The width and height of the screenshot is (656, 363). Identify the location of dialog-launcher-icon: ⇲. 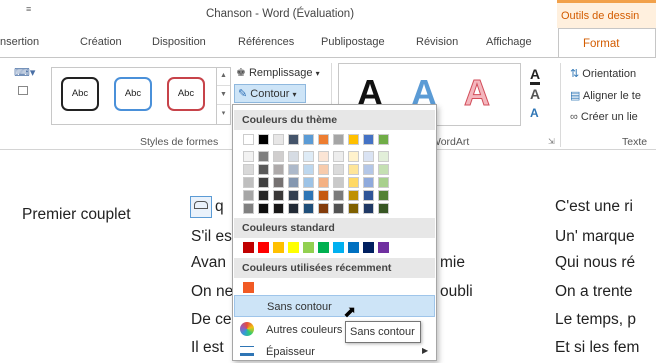
(551, 141).